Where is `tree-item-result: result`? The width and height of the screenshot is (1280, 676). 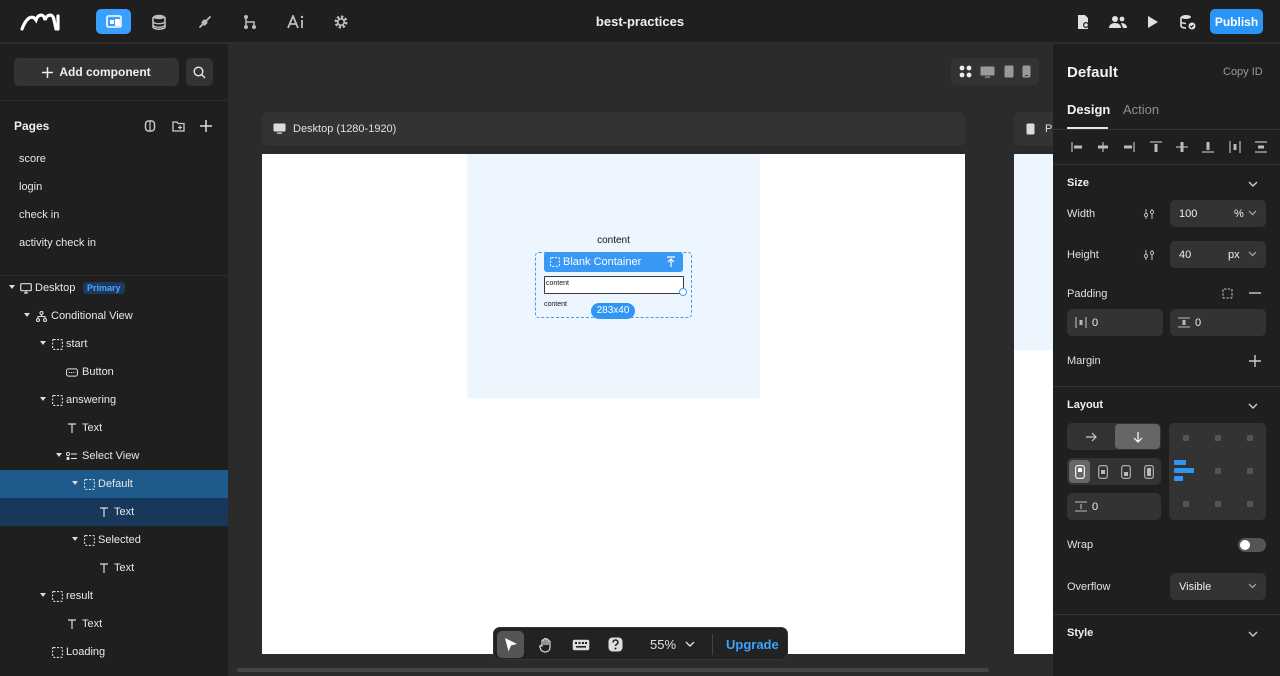
tree-item-result: result is located at coordinates (114, 596).